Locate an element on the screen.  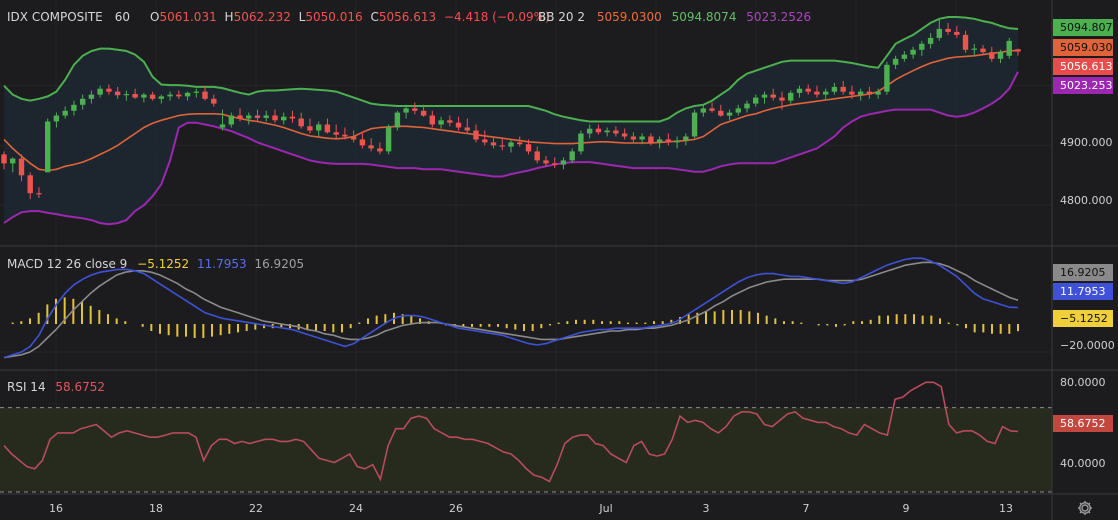
macd-tick-label: −20.0000 is located at coordinates (1087, 345).